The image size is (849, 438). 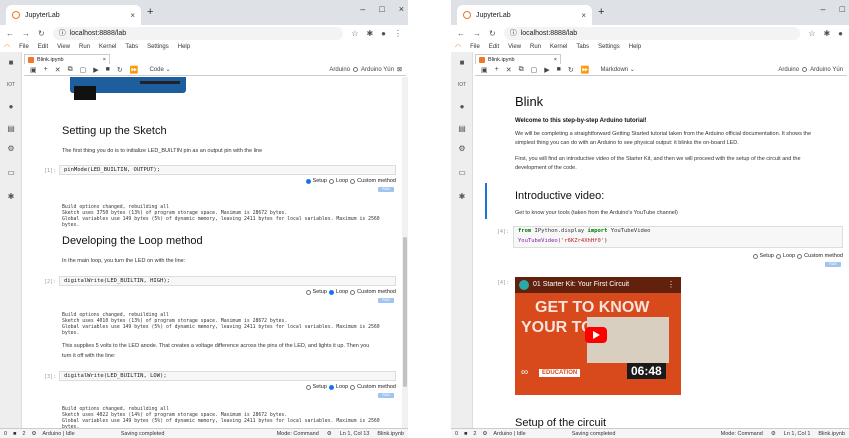 I want to click on more-icon: ⋮, so click(x=398, y=33).